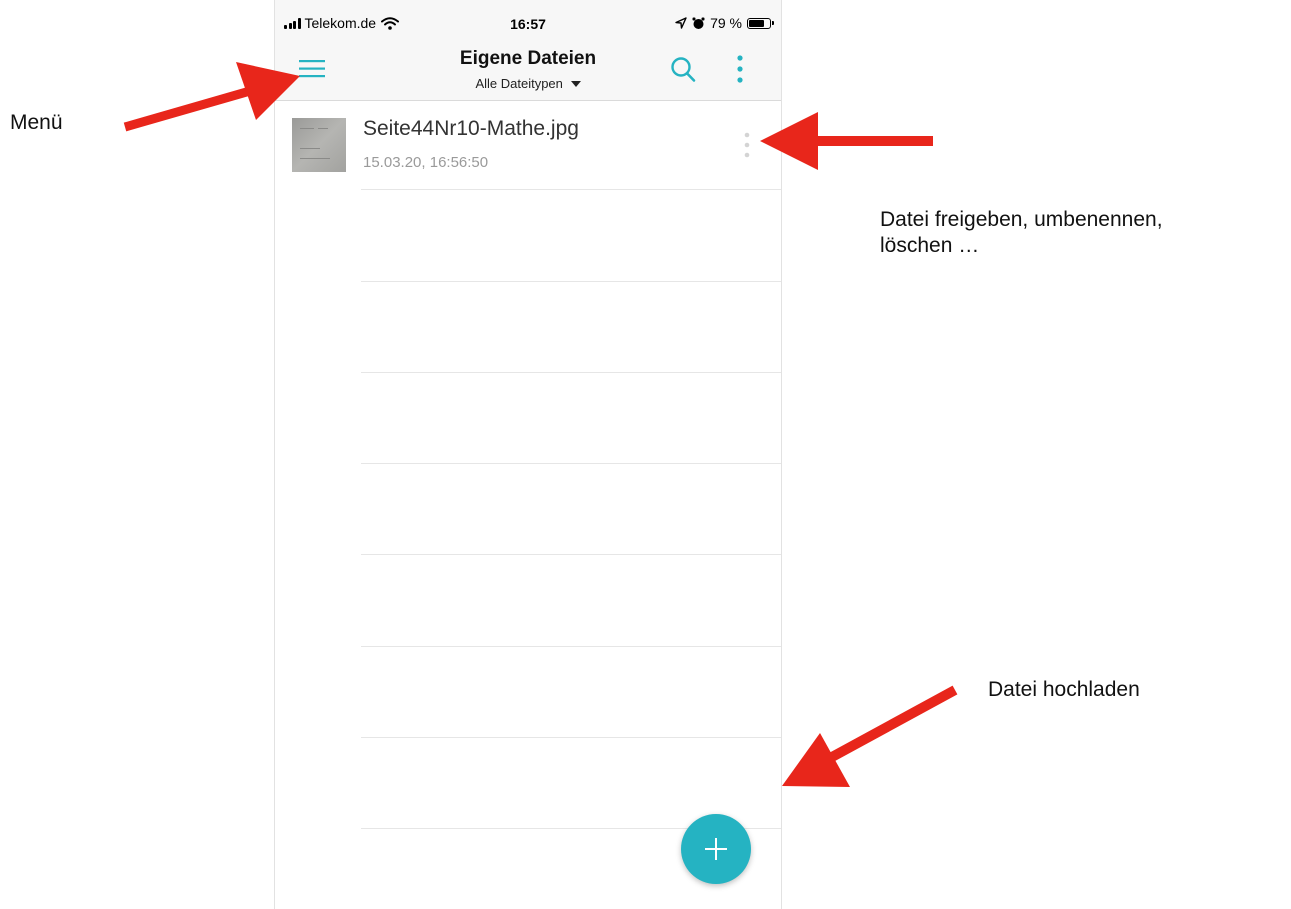 This screenshot has width=1291, height=909. I want to click on more-vertical-icon, so click(740, 70).